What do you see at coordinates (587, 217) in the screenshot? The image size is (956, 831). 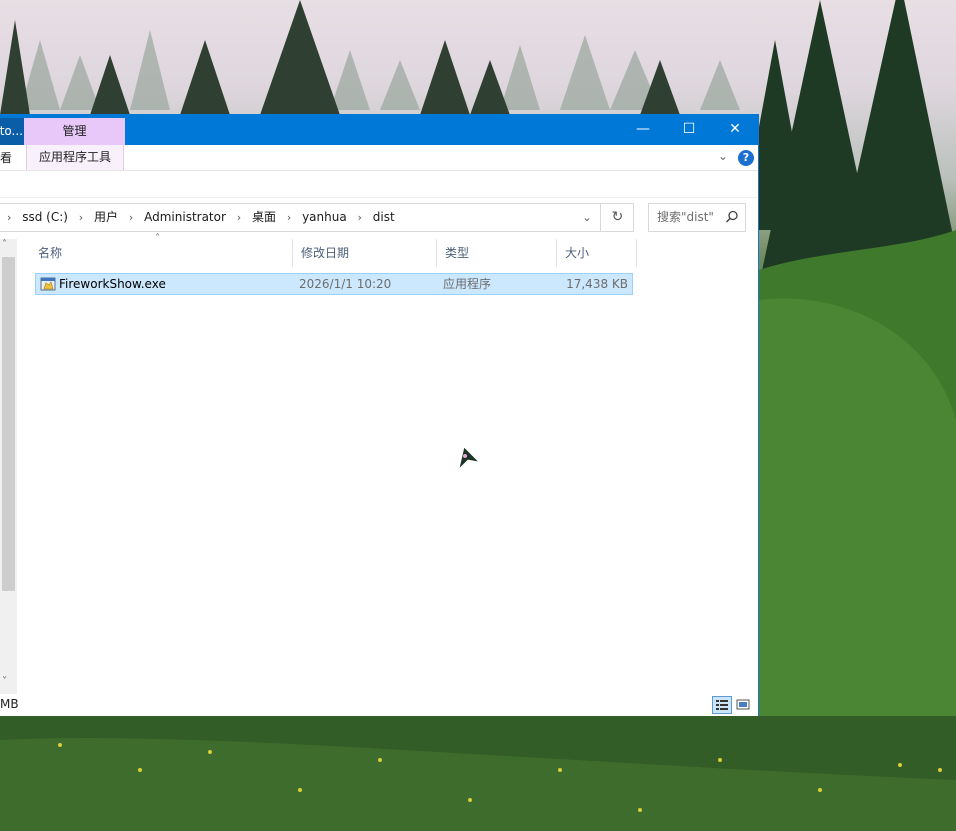 I see `address-history-dropdown-icon: ⌄` at bounding box center [587, 217].